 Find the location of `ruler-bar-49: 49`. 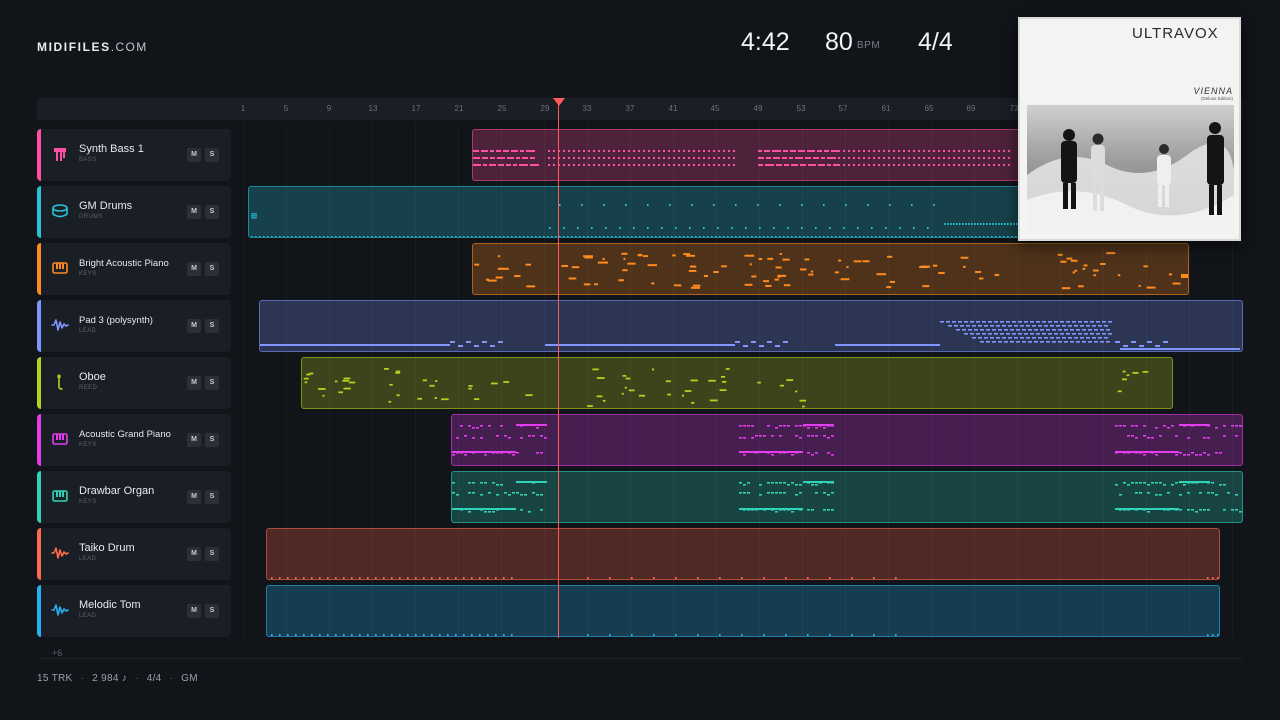

ruler-bar-49: 49 is located at coordinates (758, 108).